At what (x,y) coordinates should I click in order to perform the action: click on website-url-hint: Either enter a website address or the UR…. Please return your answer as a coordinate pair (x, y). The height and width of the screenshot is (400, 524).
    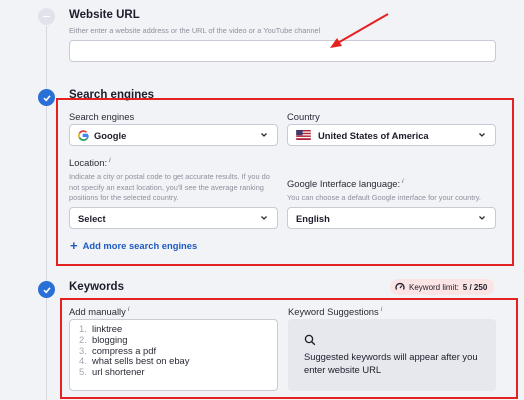
    Looking at the image, I should click on (195, 30).